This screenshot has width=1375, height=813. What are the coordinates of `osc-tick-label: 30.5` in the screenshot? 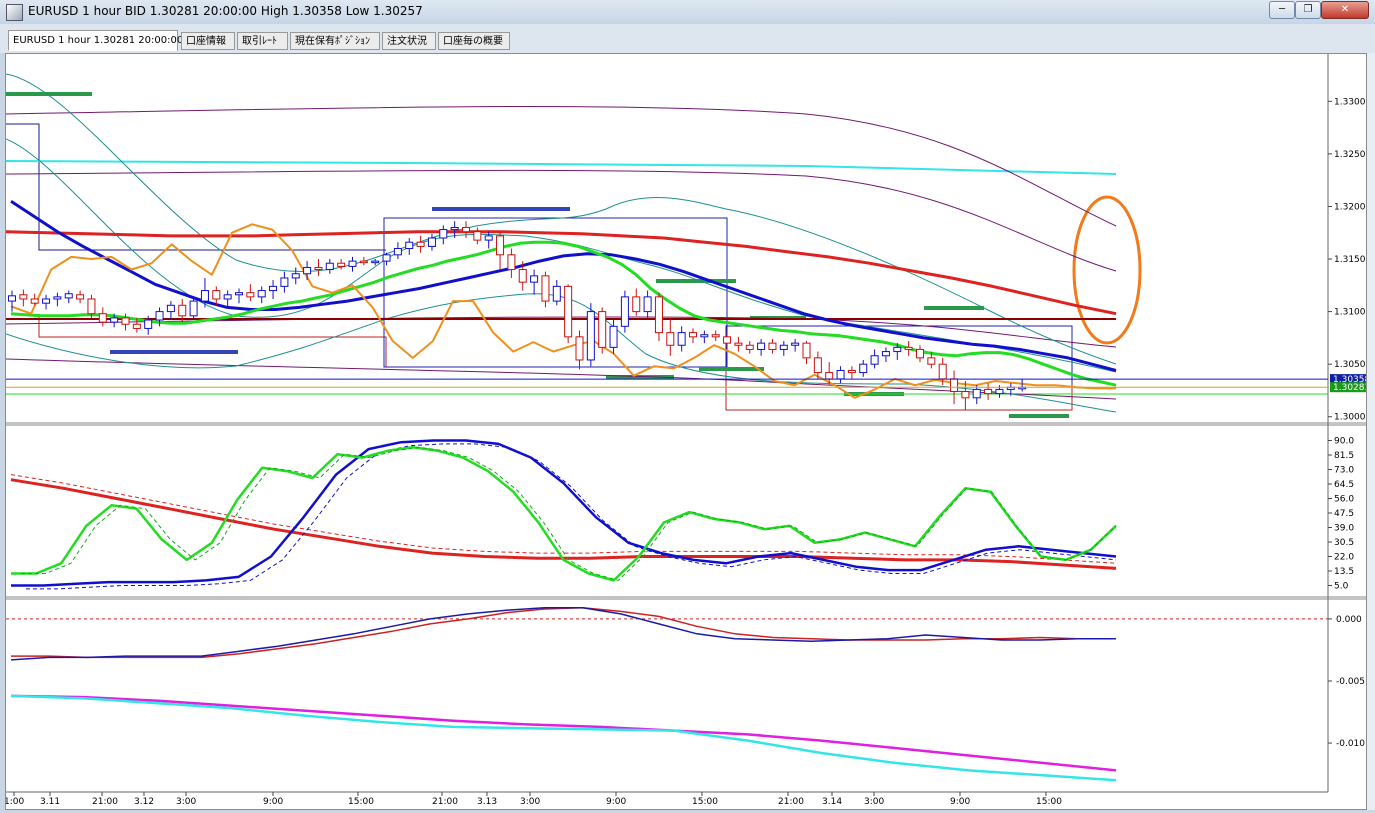 It's located at (1344, 543).